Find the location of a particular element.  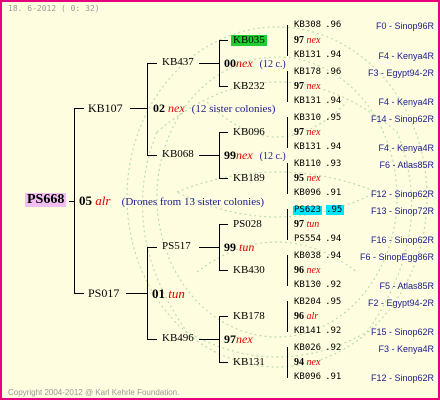

gen4-queen-2: KB232 is located at coordinates (249, 86).